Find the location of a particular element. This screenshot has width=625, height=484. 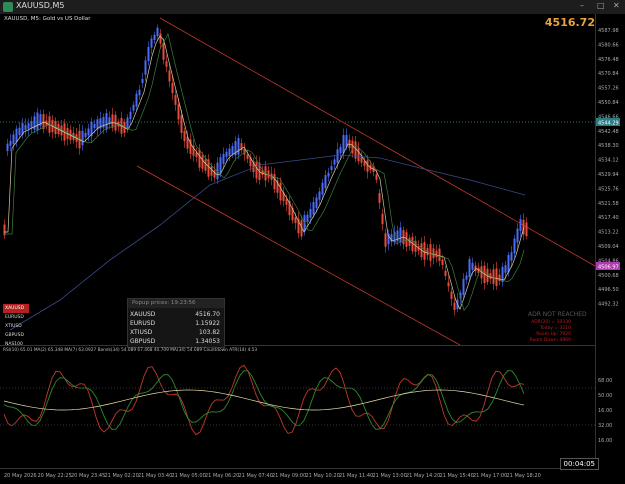

price-axis-label: 4538.30 is located at coordinates (608, 146).